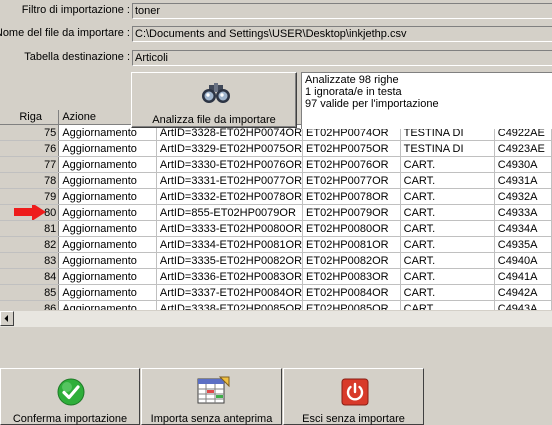 This screenshot has width=552, height=425. Describe the element at coordinates (276, 318) in the screenshot. I see `horizontal-scrollbar` at that location.